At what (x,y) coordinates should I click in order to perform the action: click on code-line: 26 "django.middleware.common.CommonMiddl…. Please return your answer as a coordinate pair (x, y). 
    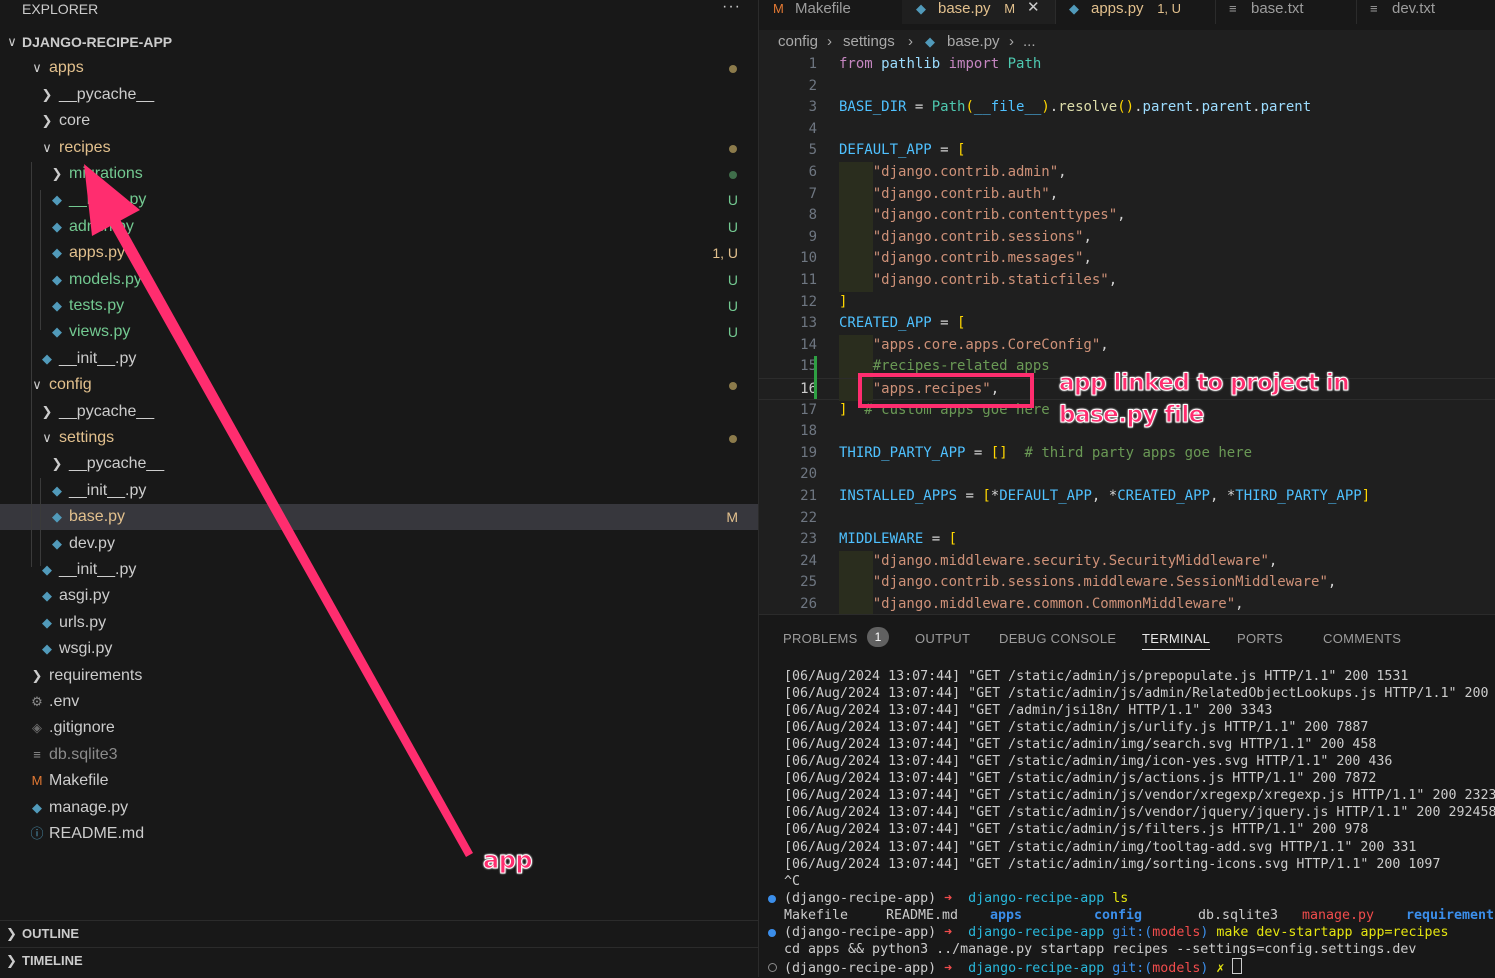
    Looking at the image, I should click on (1127, 604).